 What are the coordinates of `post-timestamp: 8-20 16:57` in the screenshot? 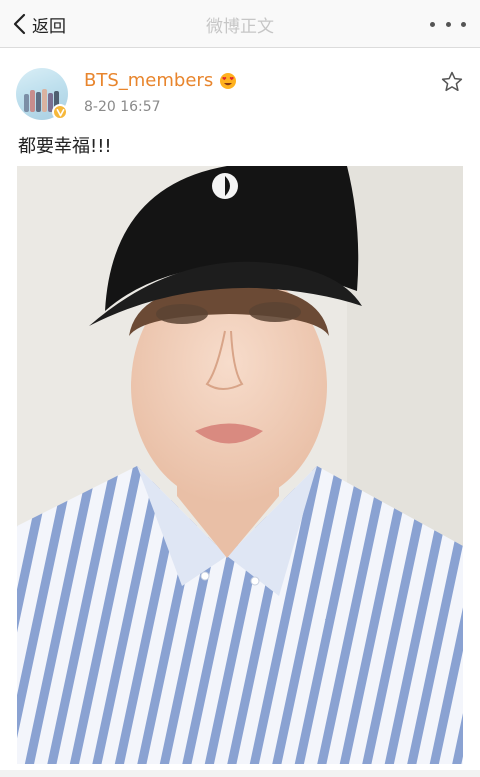 It's located at (122, 107).